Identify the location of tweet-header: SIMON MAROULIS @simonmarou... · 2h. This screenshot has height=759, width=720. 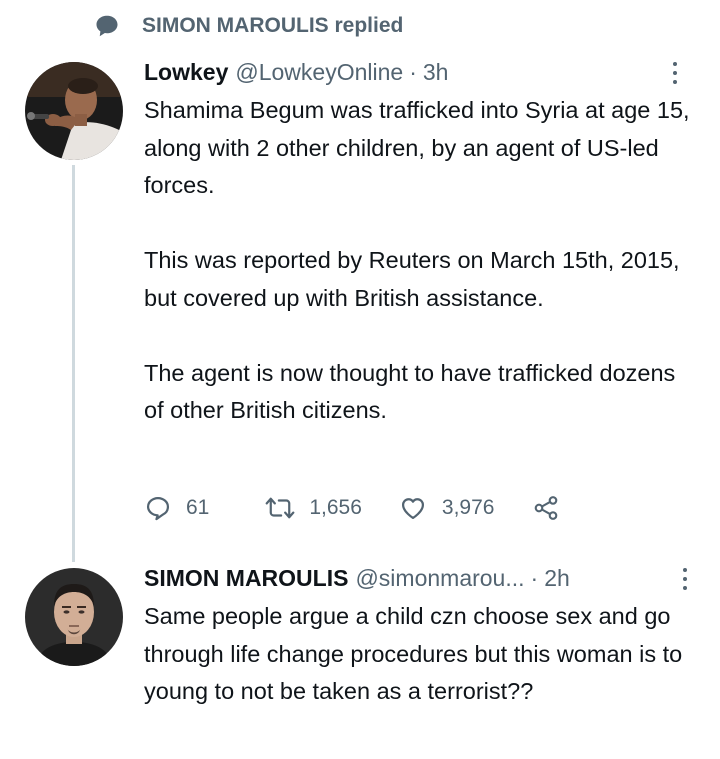
(422, 578).